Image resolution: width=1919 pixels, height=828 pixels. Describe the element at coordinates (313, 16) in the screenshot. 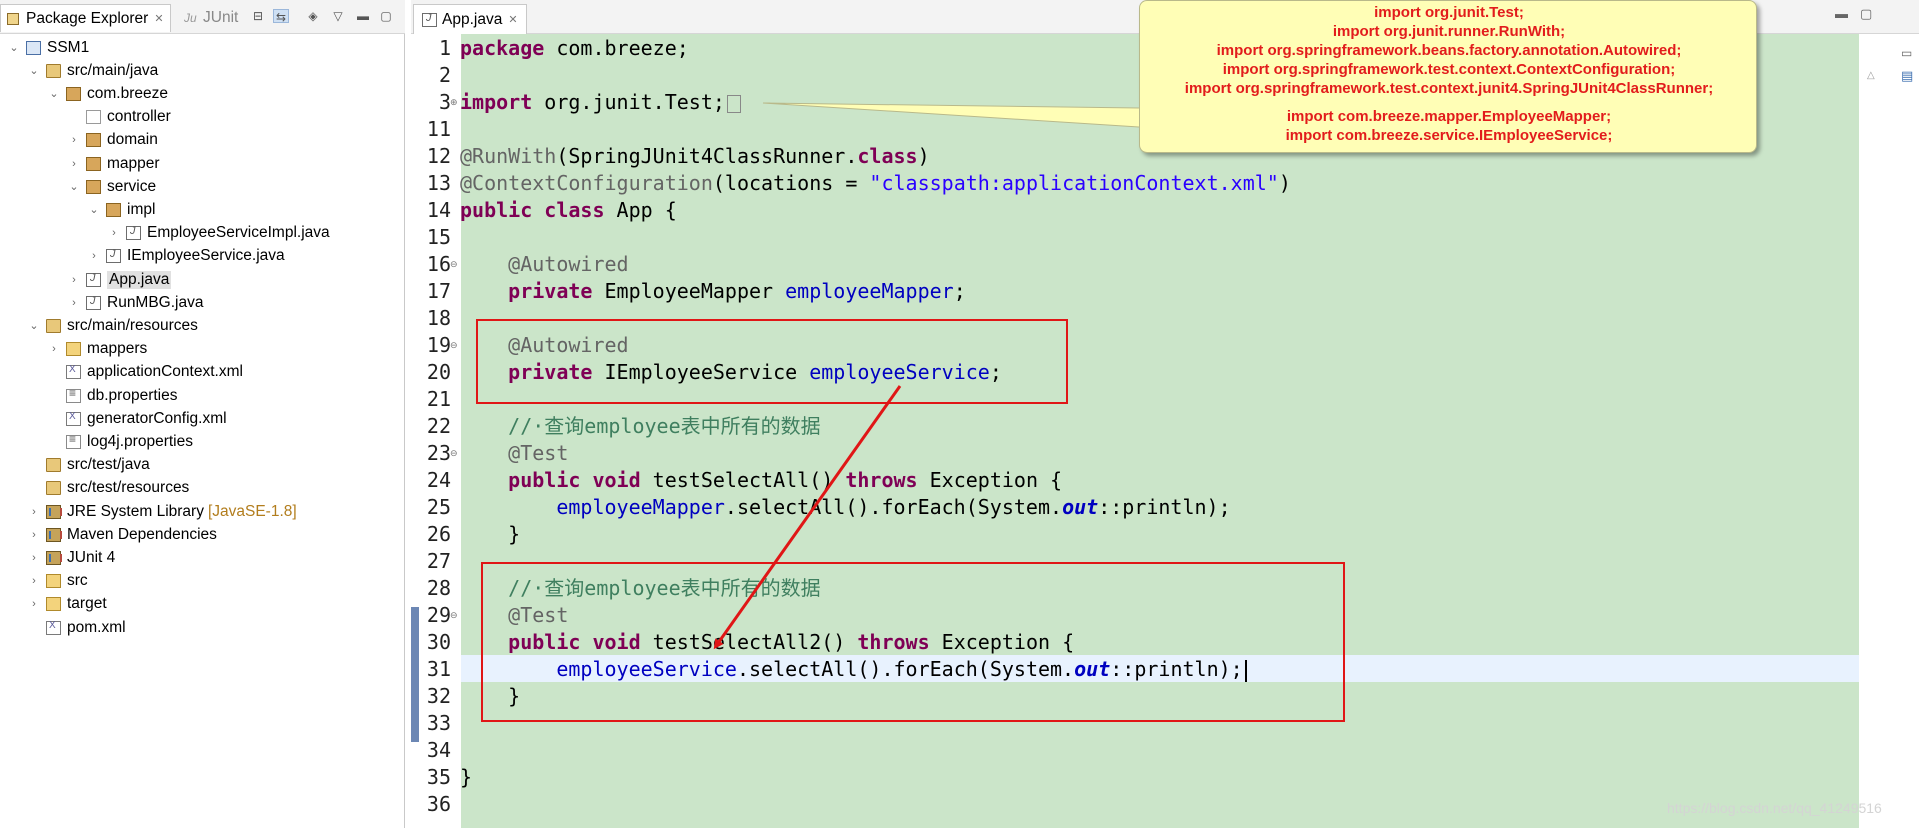

I see `focus-icon: ◈` at that location.